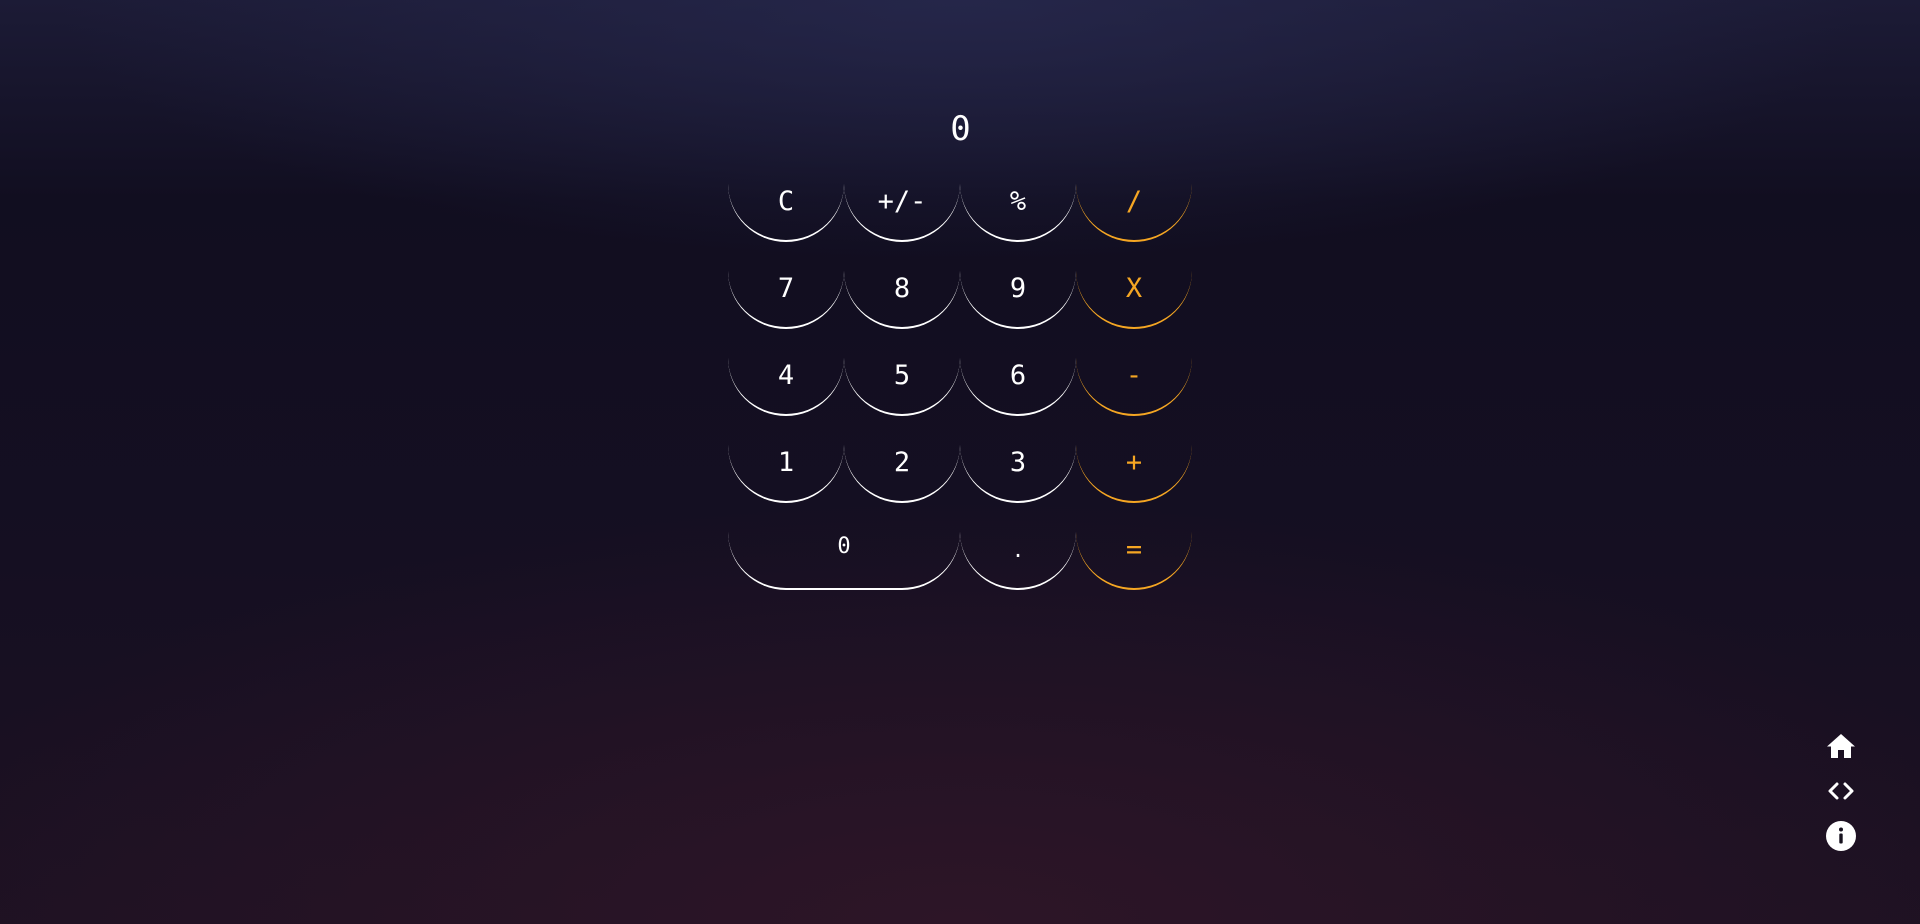  I want to click on digit-4-button: 4, so click(786, 385).